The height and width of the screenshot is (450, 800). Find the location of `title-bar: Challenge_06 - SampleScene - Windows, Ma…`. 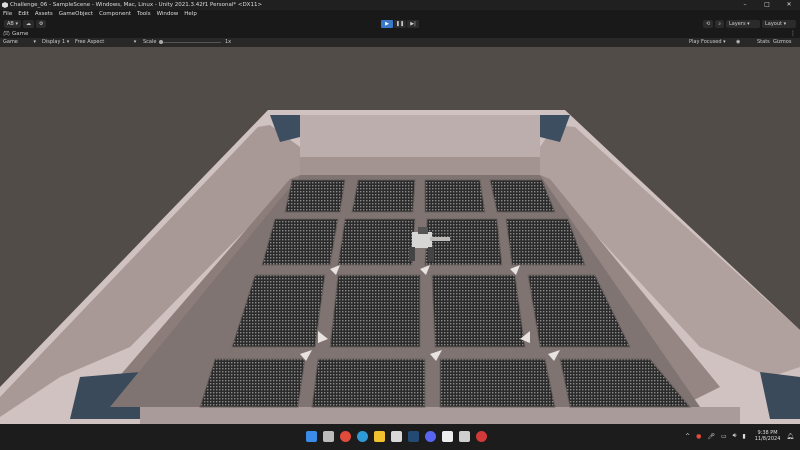

title-bar: Challenge_06 - SampleScene - Windows, Ma… is located at coordinates (400, 5).